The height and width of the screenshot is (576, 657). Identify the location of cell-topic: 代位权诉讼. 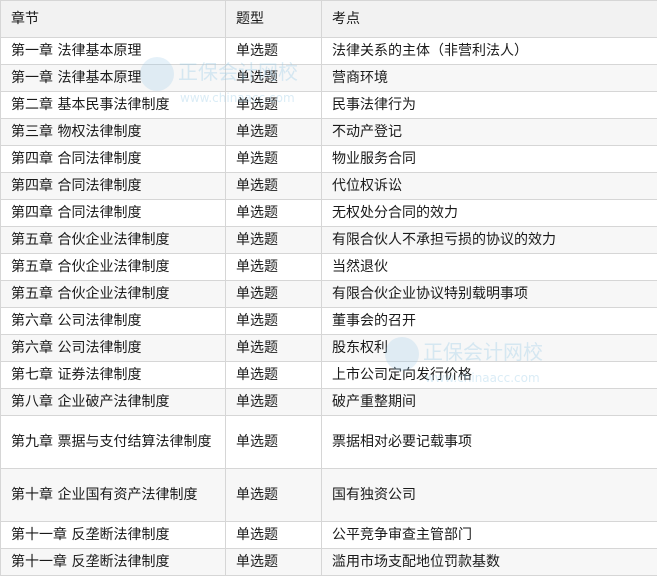
(489, 186).